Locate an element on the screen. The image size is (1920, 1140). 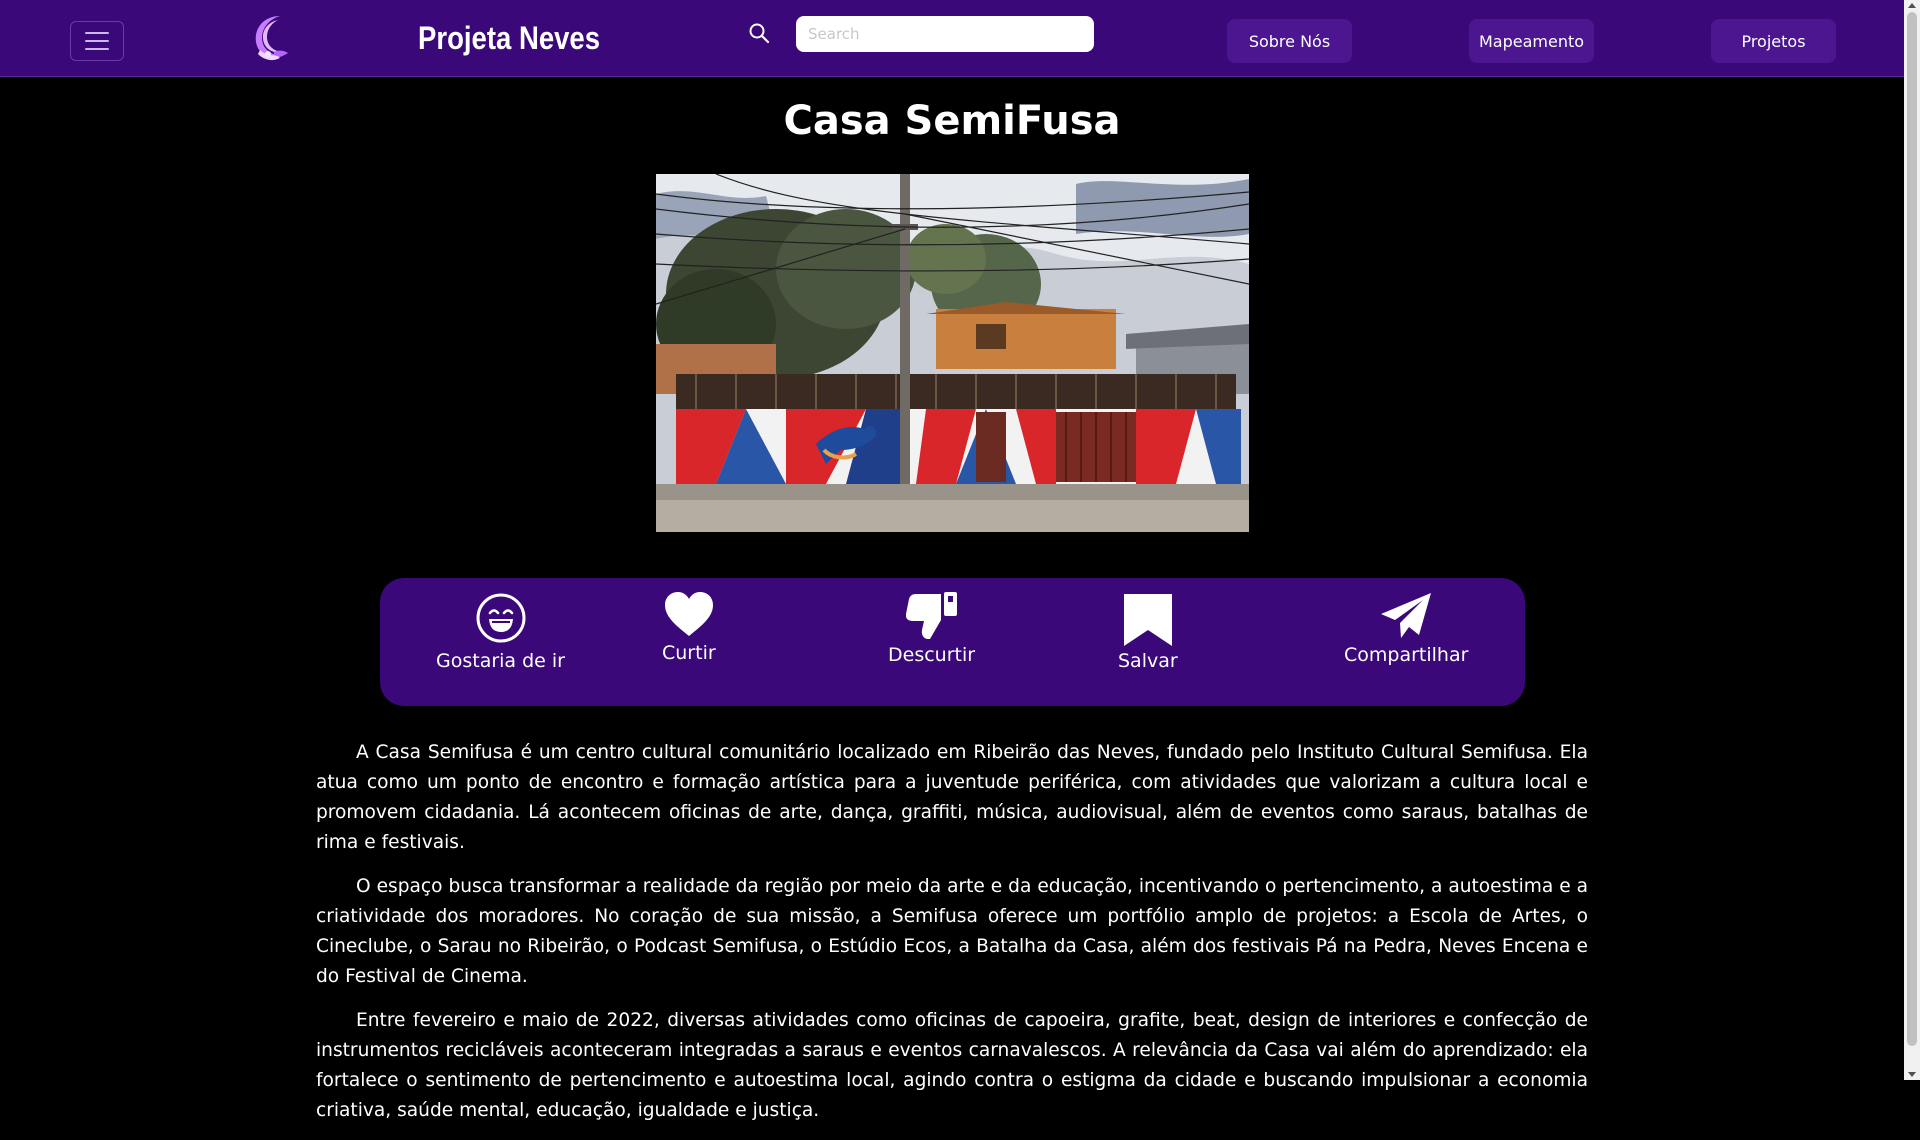
vertical-scrollbar is located at coordinates (1912, 540).